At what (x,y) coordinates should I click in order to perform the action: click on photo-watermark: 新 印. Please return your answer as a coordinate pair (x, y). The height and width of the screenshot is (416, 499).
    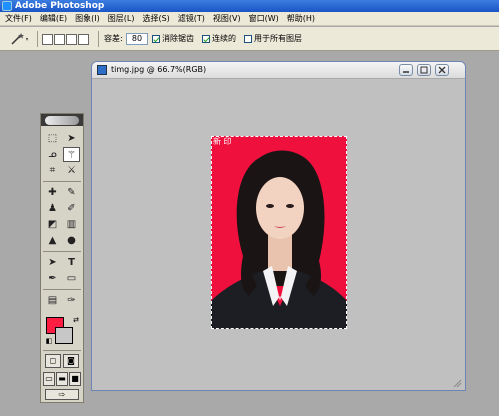
    Looking at the image, I should click on (222, 141).